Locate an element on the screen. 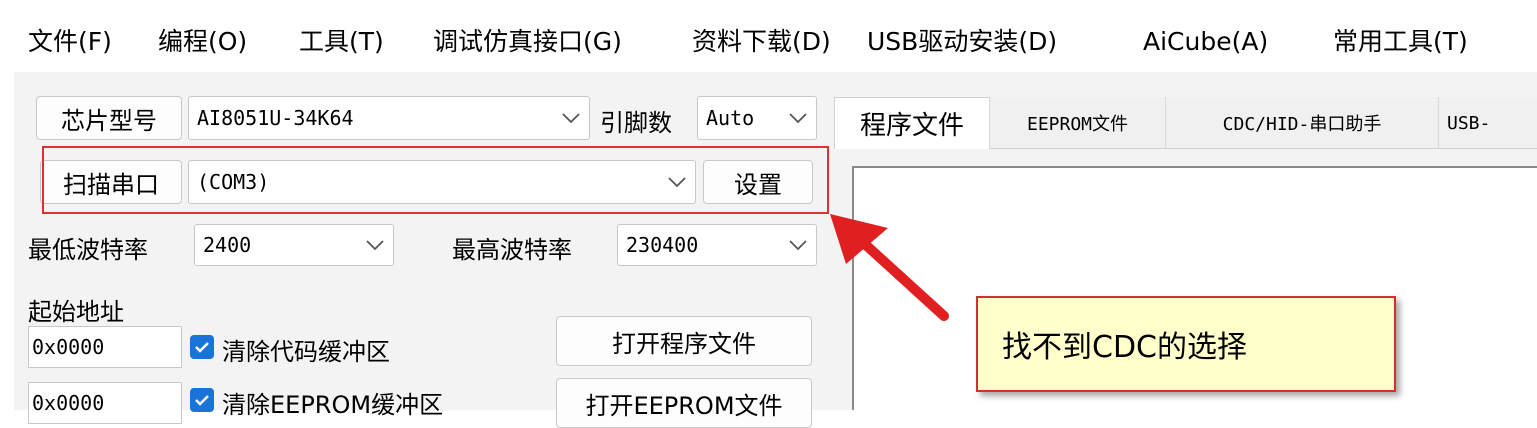  pin-count-select: Auto is located at coordinates (757, 118).